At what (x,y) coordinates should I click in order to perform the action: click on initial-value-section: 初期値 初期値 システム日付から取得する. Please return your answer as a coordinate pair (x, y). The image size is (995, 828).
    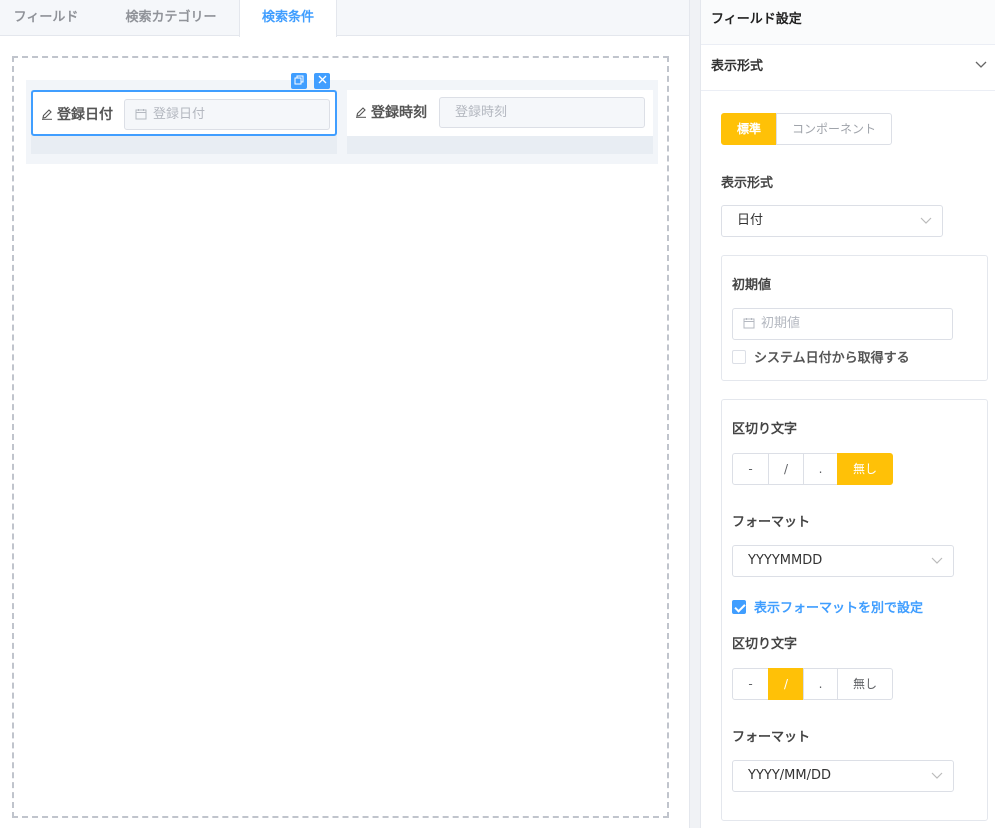
    Looking at the image, I should click on (854, 318).